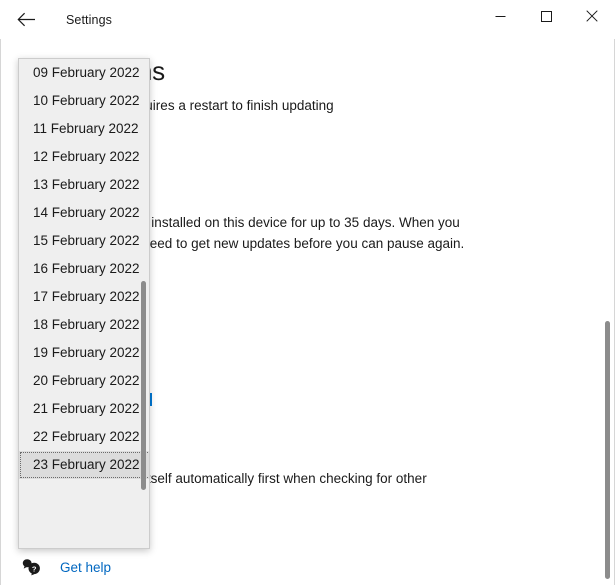 This screenshot has height=585, width=615. Describe the element at coordinates (607, 450) in the screenshot. I see `page-scrollbar-thumb` at that location.